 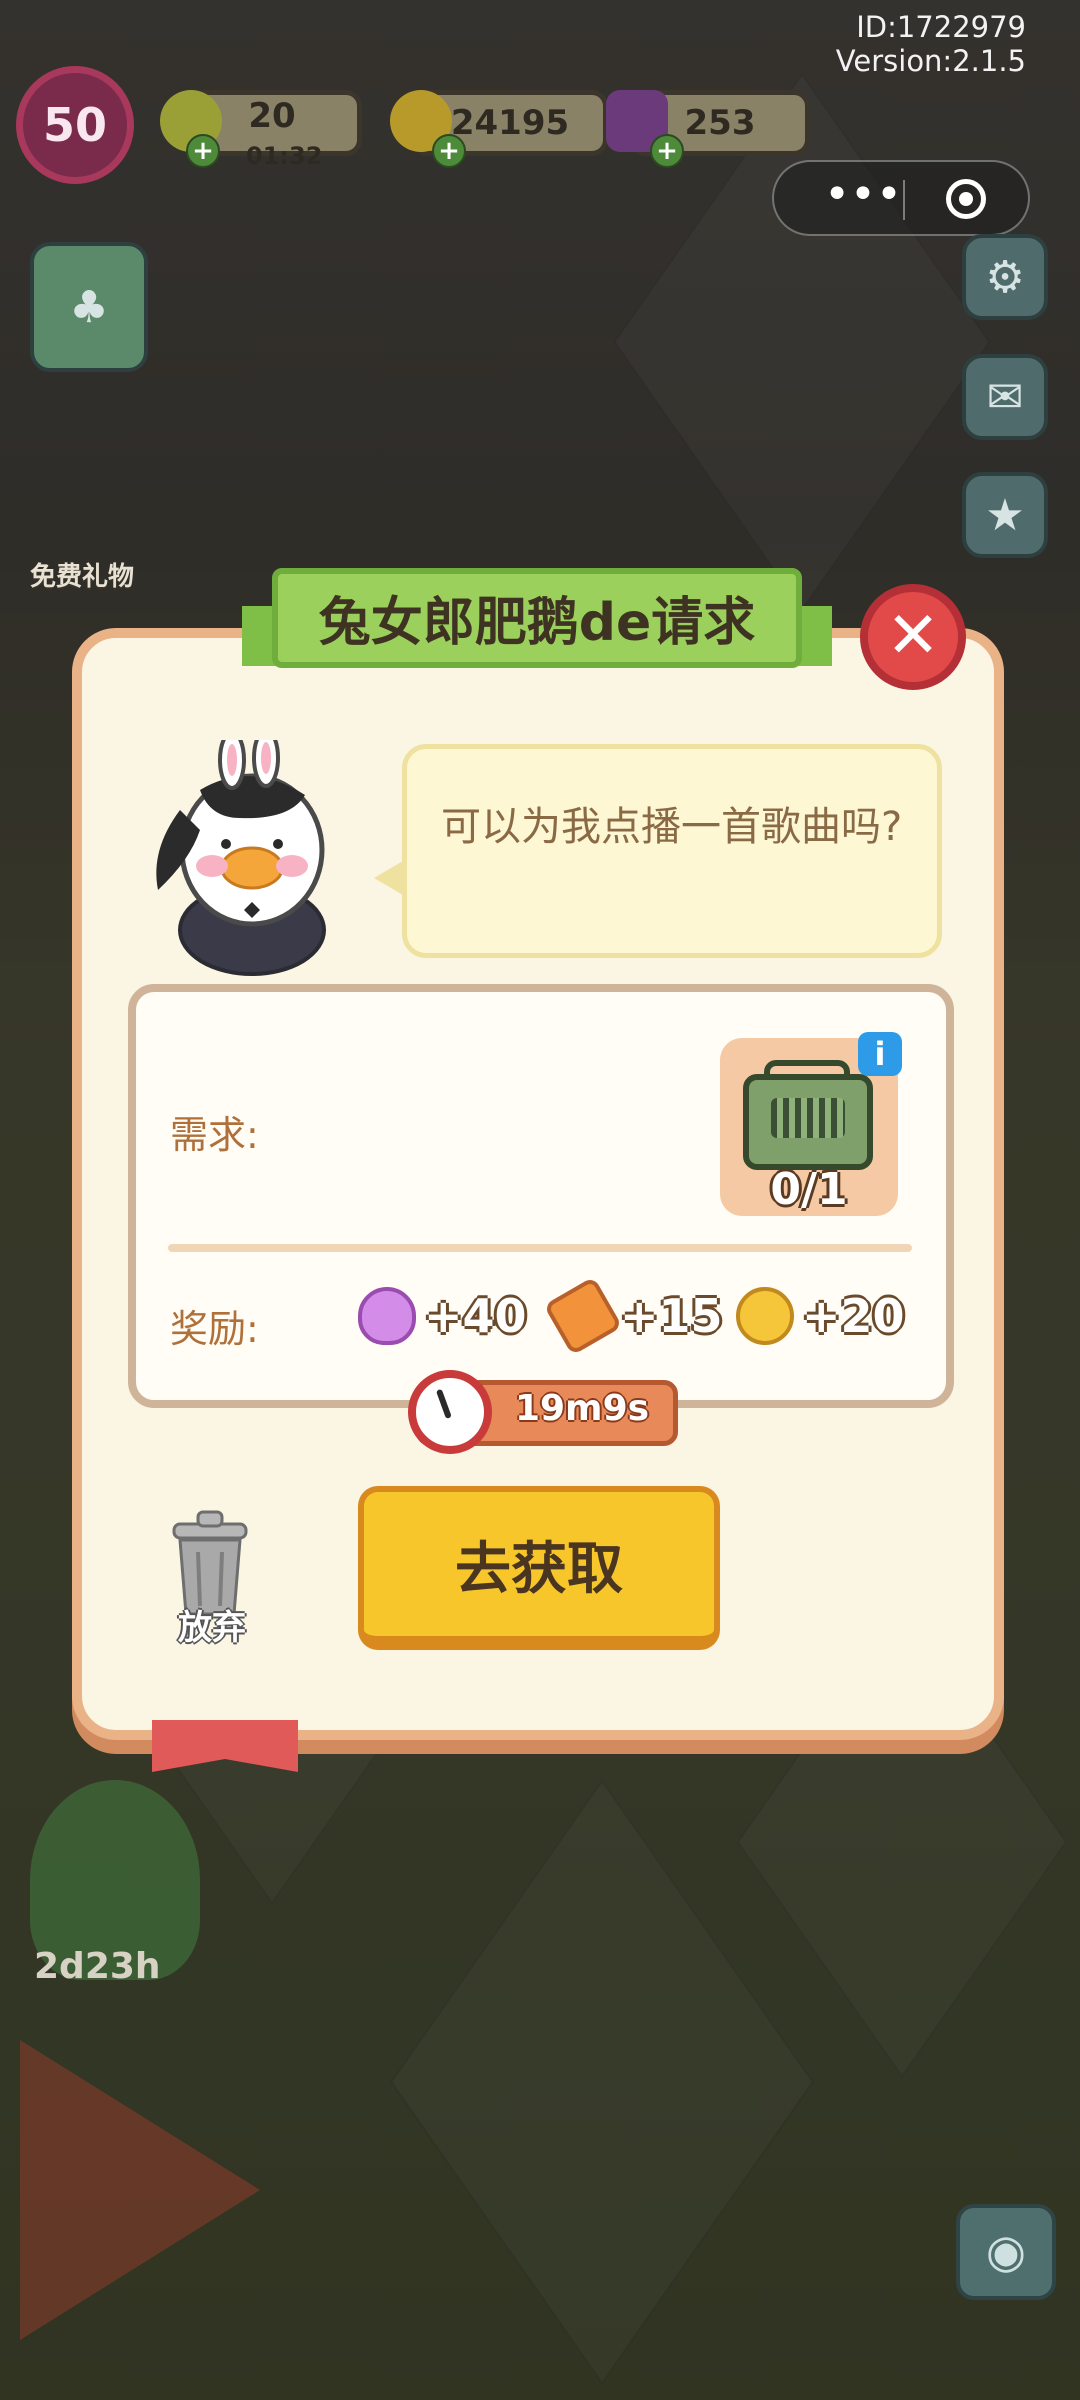 I want to click on reward-ticket-value: +15, so click(x=671, y=1316).